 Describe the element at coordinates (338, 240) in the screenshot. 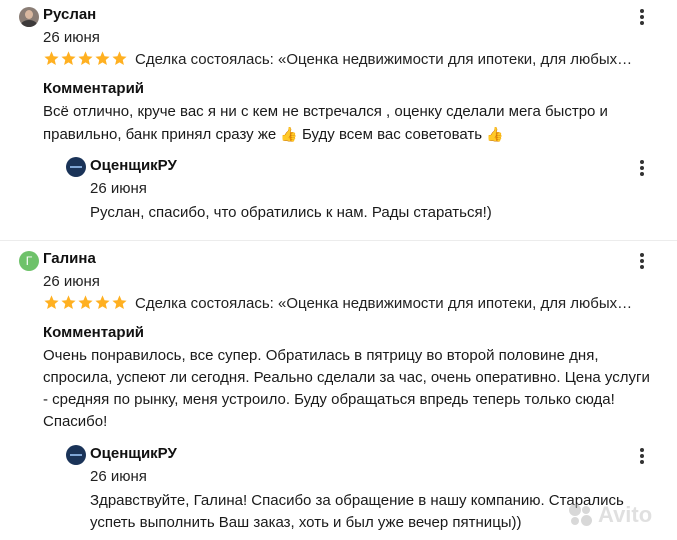

I see `divider` at that location.